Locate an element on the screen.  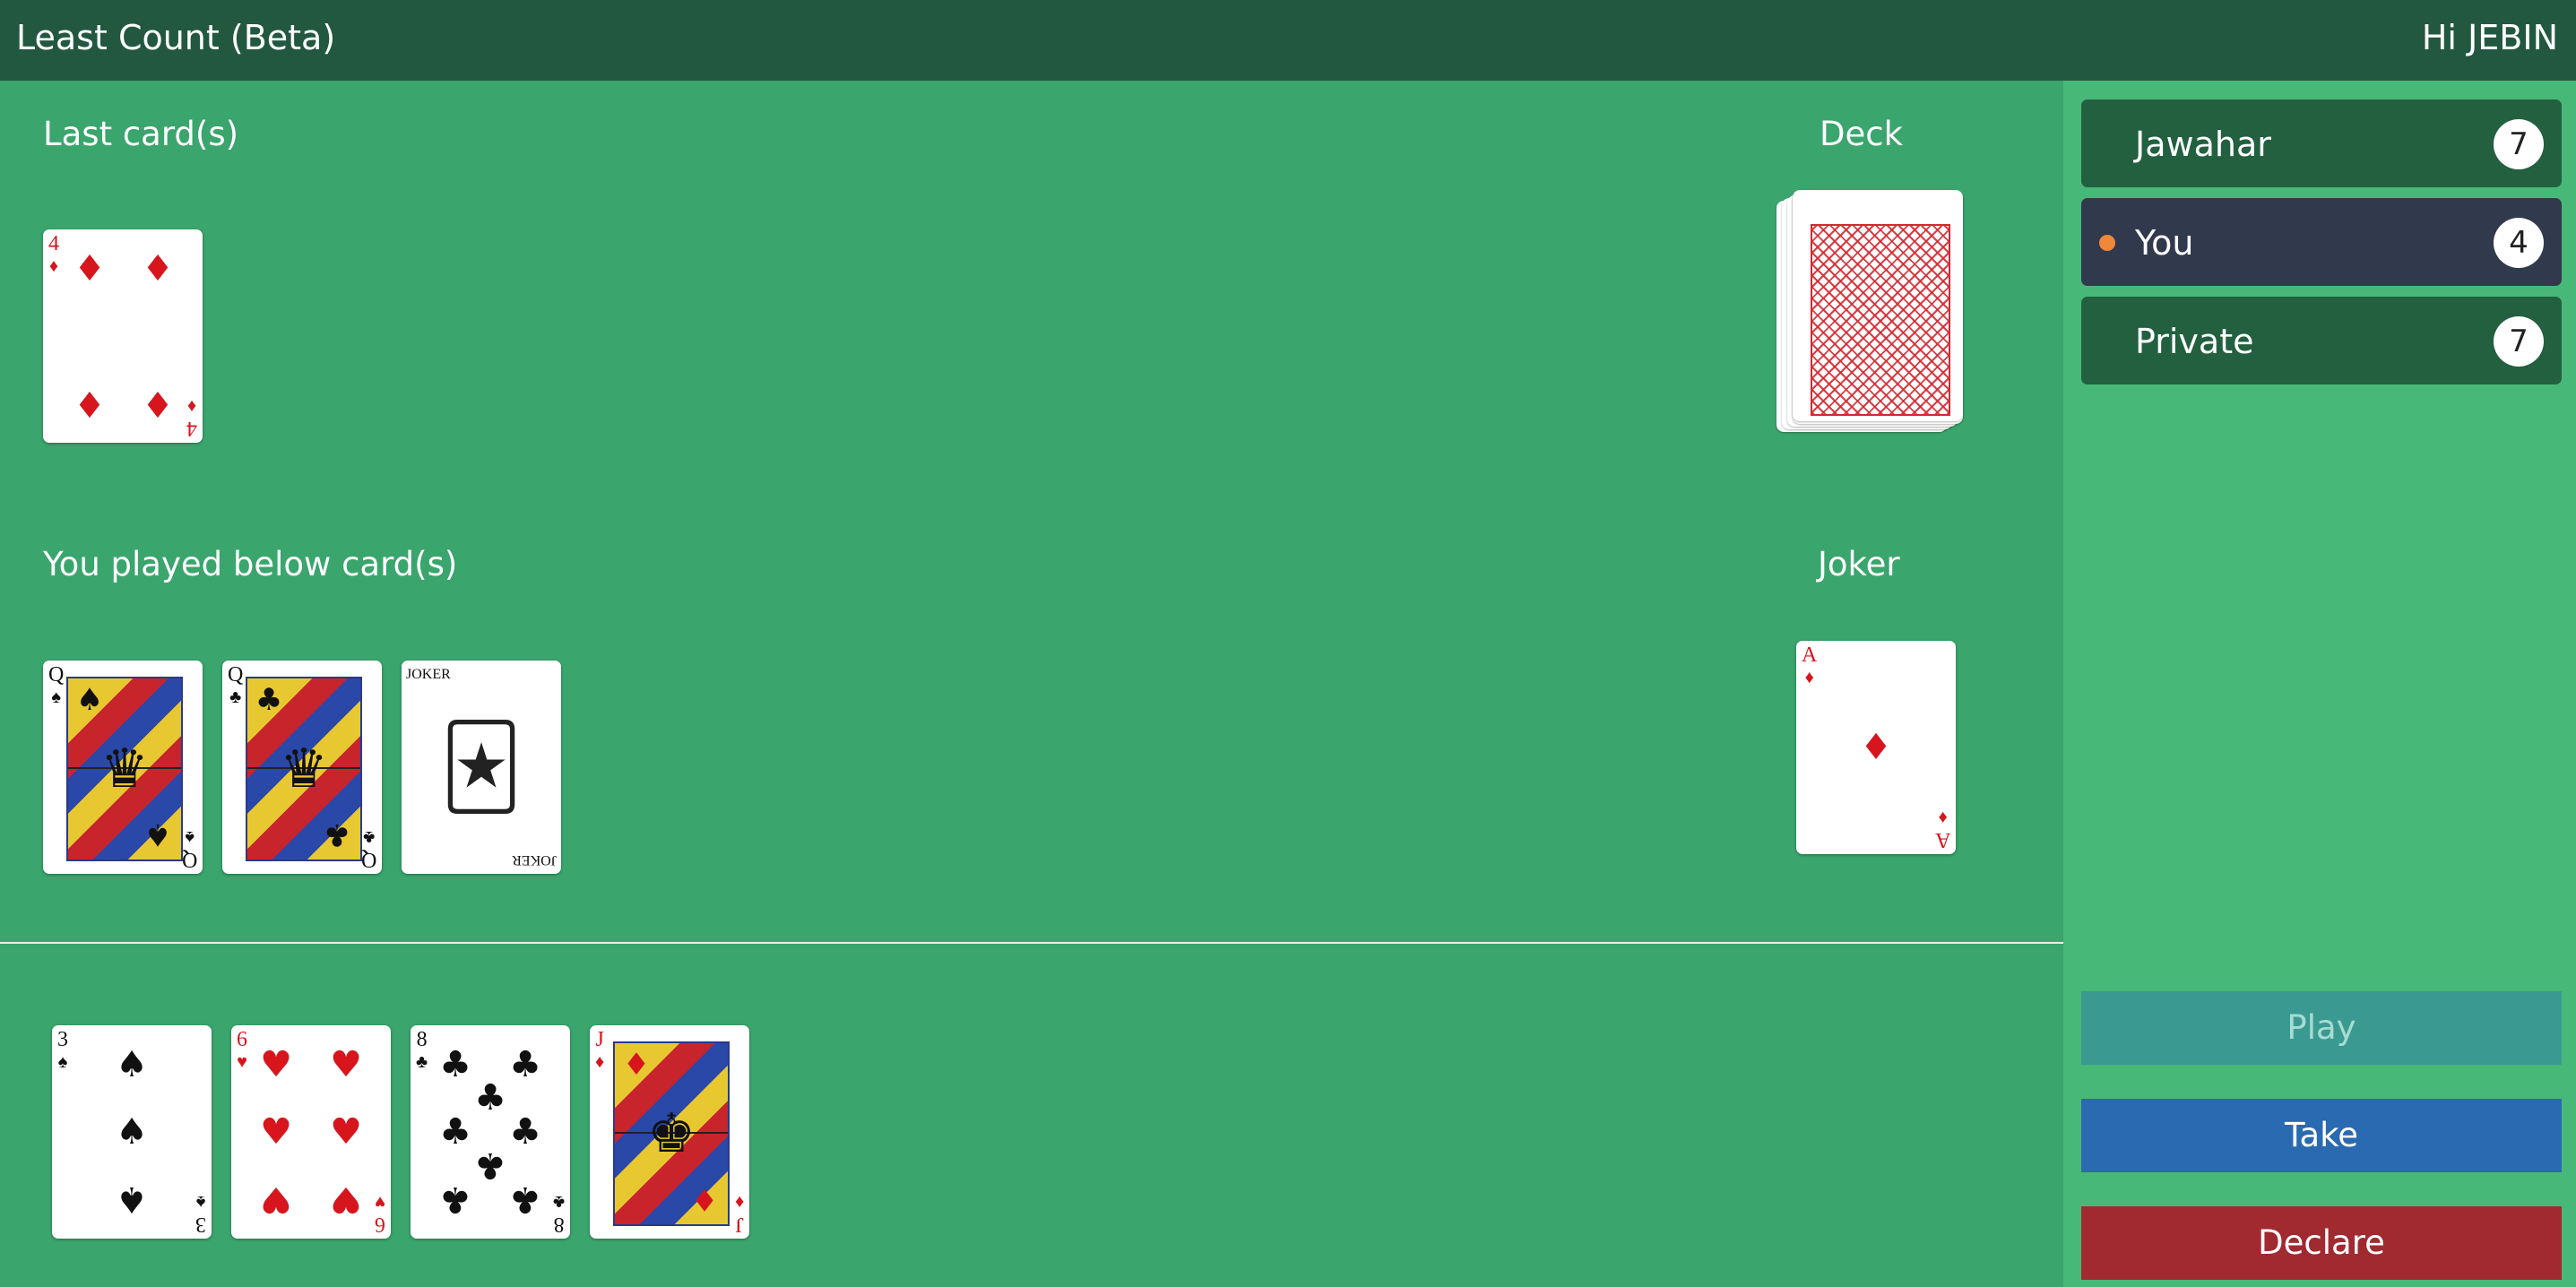
declare-button: Declare is located at coordinates (2321, 1243).